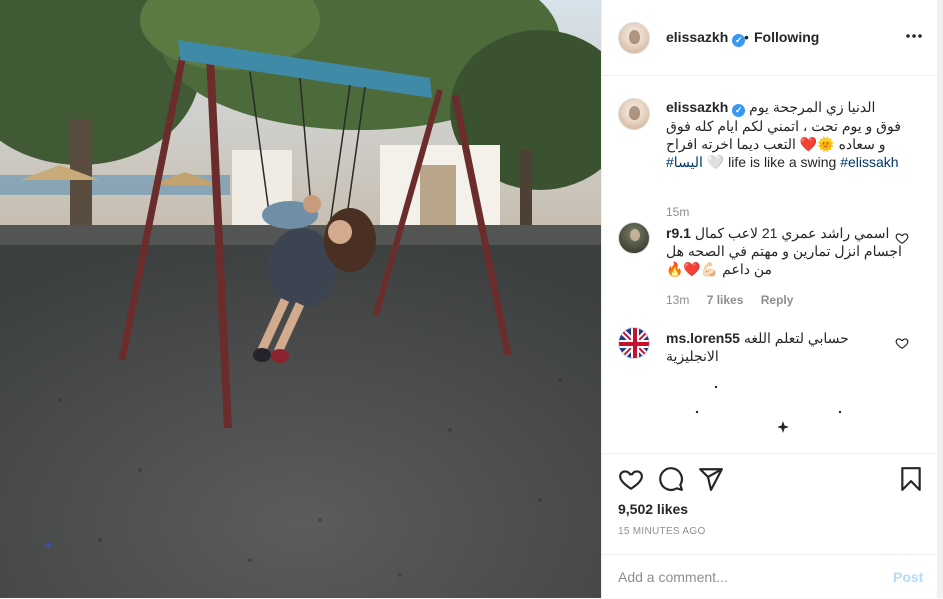 Image resolution: width=943 pixels, height=599 pixels. Describe the element at coordinates (706, 38) in the screenshot. I see `author-username: elissazkh ✓` at that location.